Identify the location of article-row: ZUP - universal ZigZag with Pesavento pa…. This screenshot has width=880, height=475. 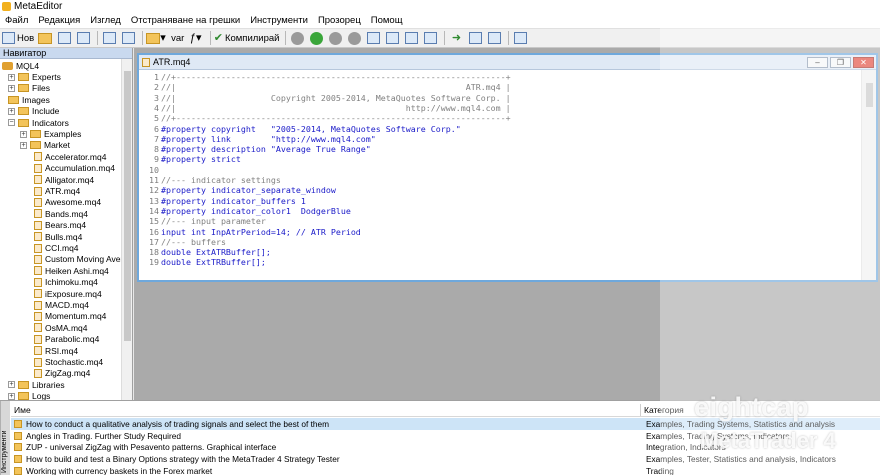
(445, 448).